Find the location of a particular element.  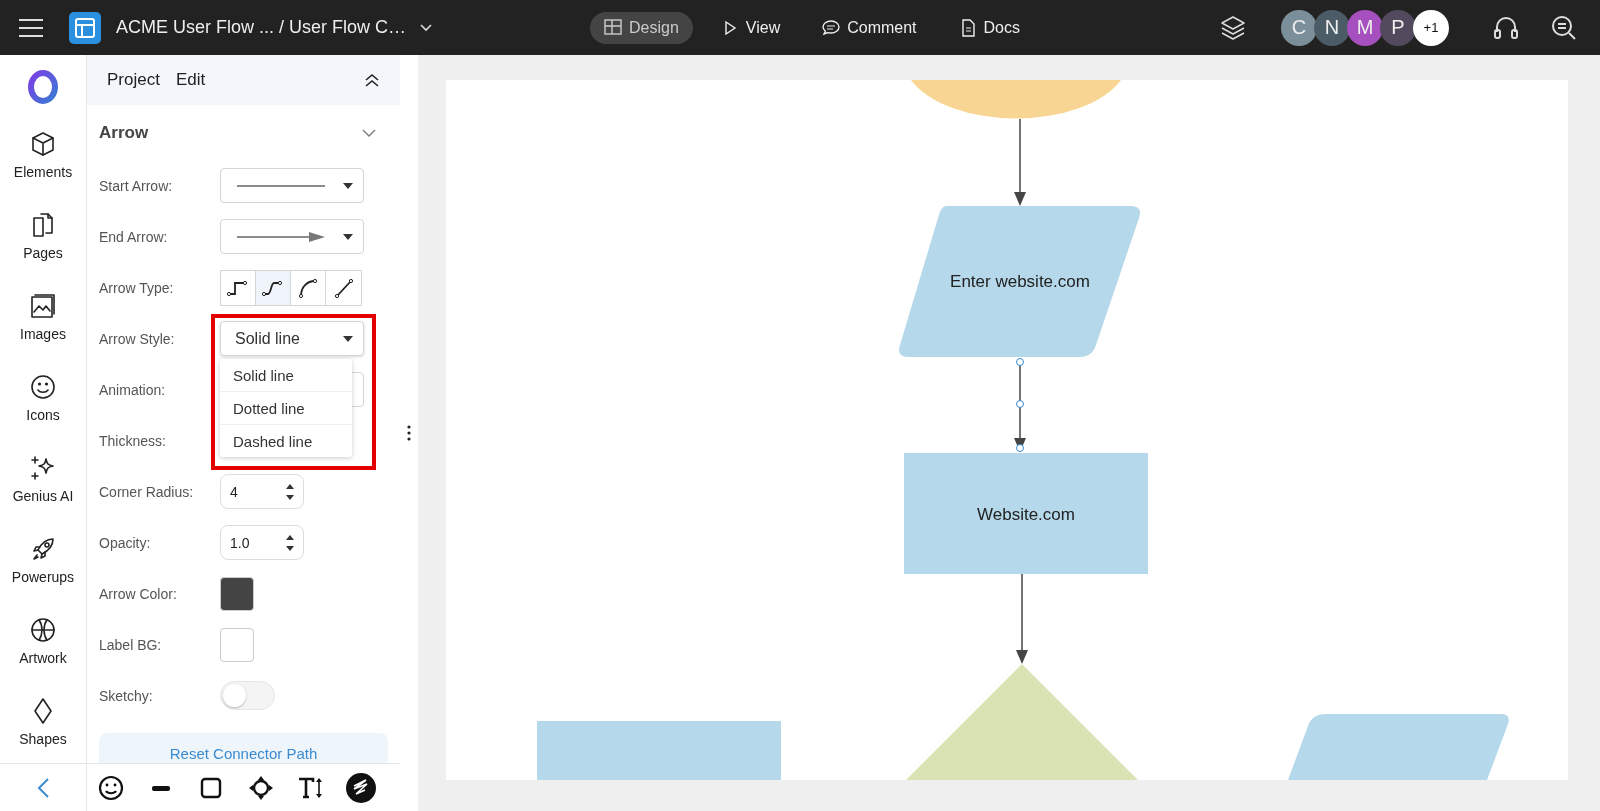

field-label: Label BG: is located at coordinates (131, 644).